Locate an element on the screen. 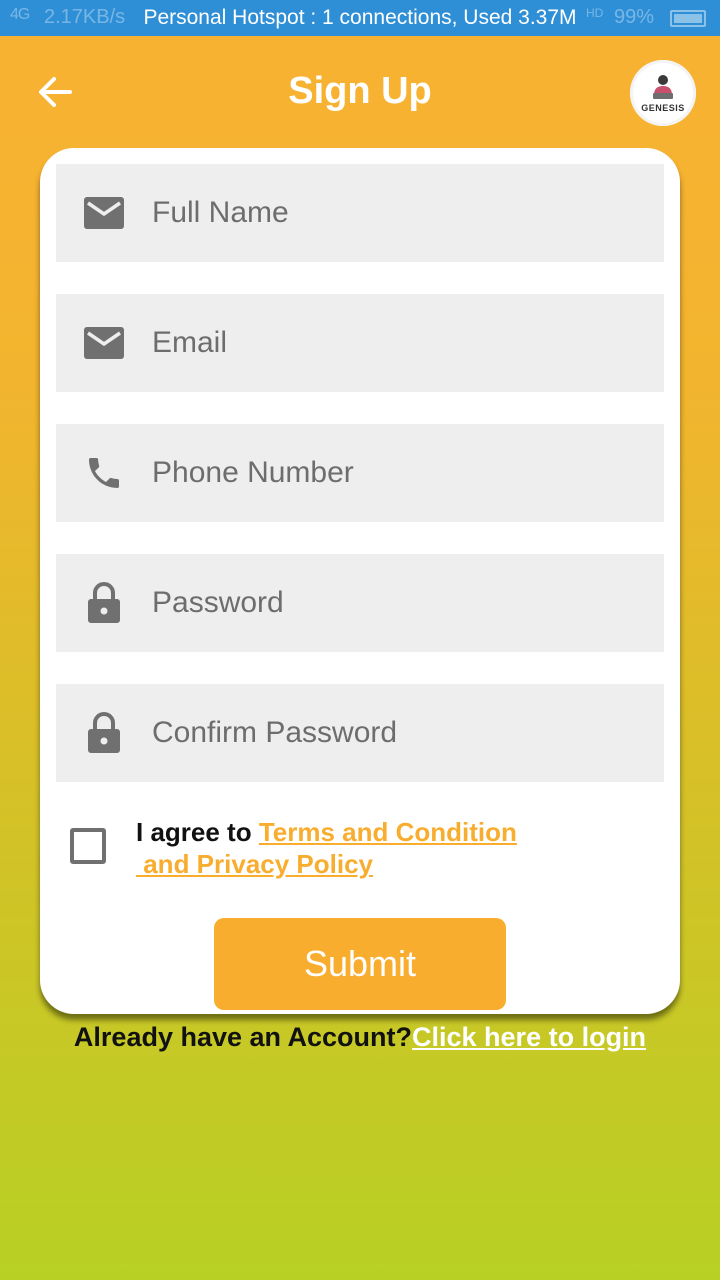 This screenshot has width=720, height=1280. email-field is located at coordinates (360, 343).